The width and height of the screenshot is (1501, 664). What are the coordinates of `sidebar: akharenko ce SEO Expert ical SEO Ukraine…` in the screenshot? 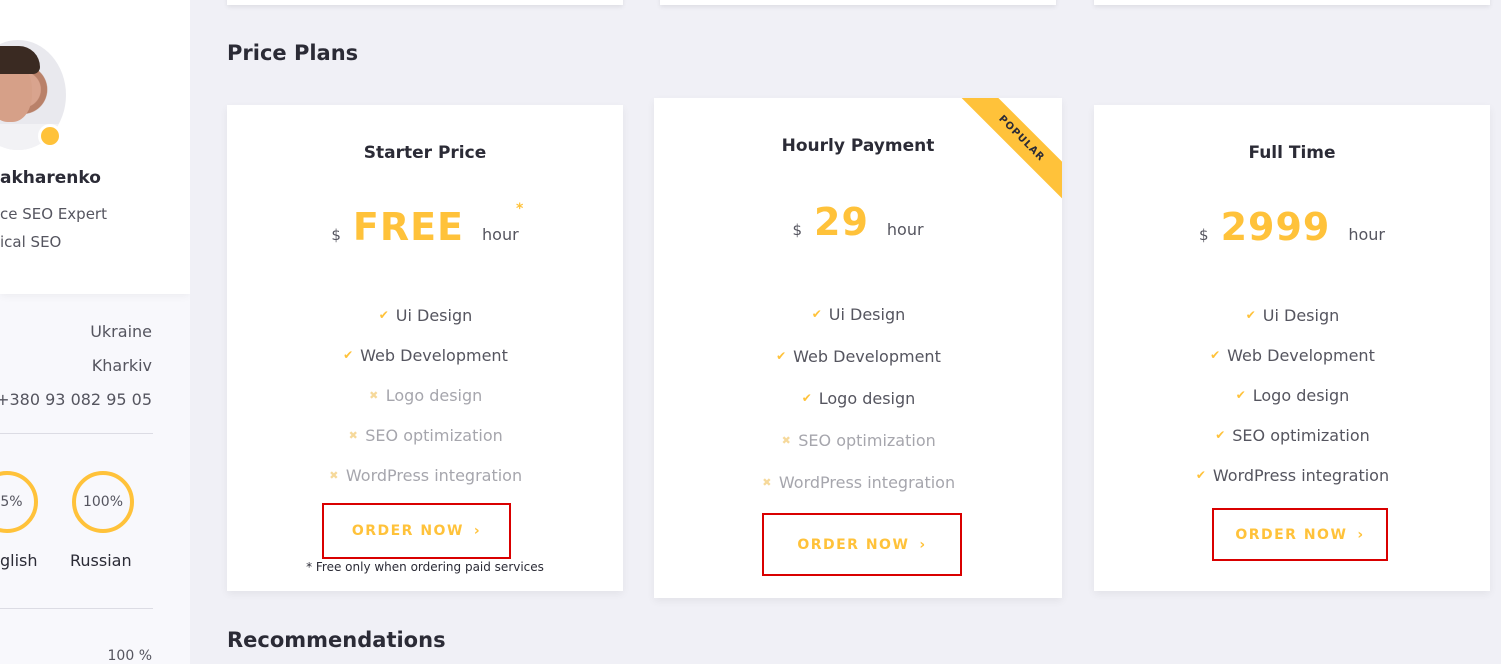 It's located at (95, 332).